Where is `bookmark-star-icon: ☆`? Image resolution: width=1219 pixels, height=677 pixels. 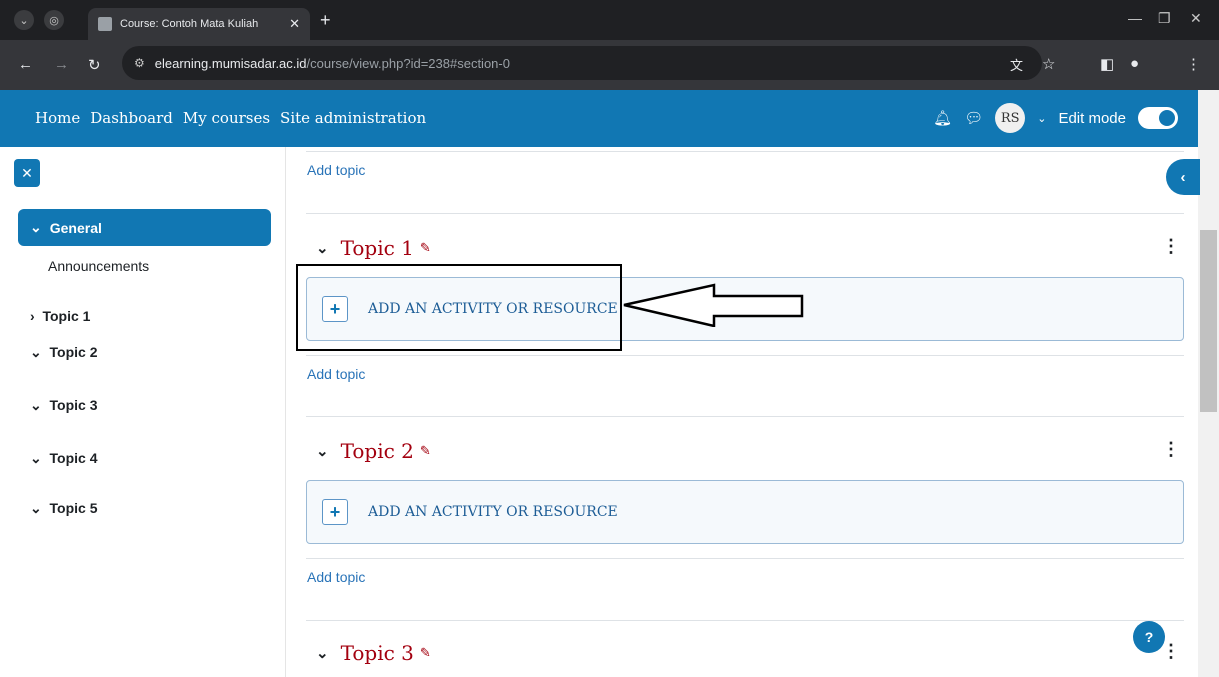 bookmark-star-icon: ☆ is located at coordinates (1048, 64).